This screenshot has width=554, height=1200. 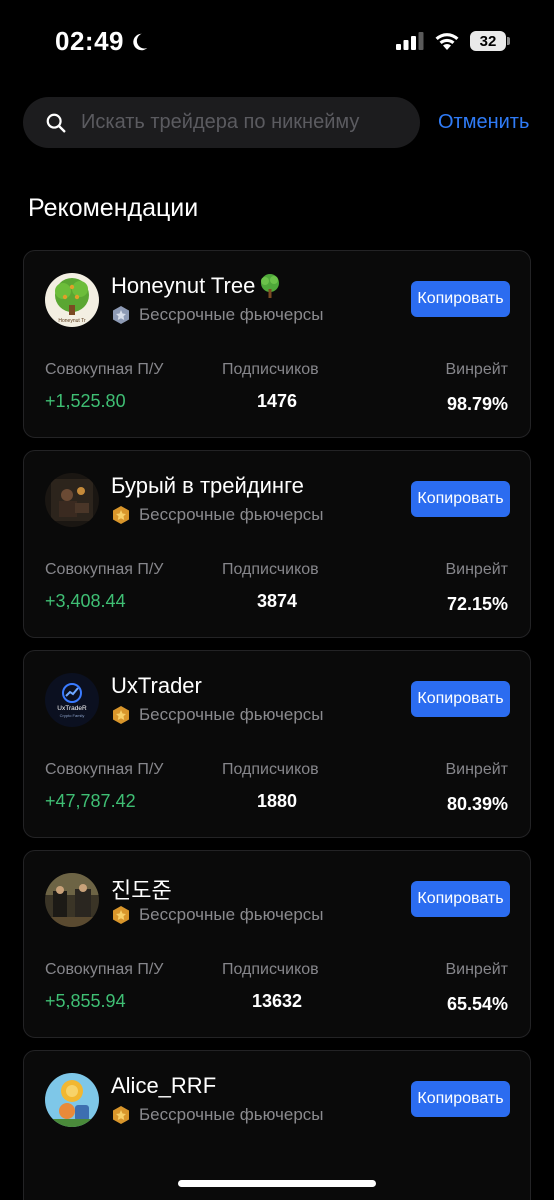 I want to click on winrate-value: 65.54%, so click(x=477, y=1004).